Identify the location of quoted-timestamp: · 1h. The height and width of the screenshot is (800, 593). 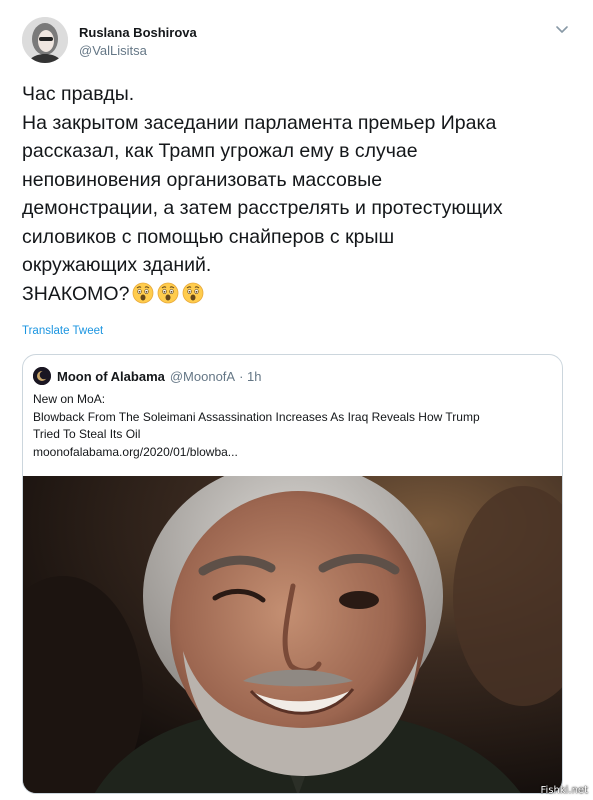
(250, 376).